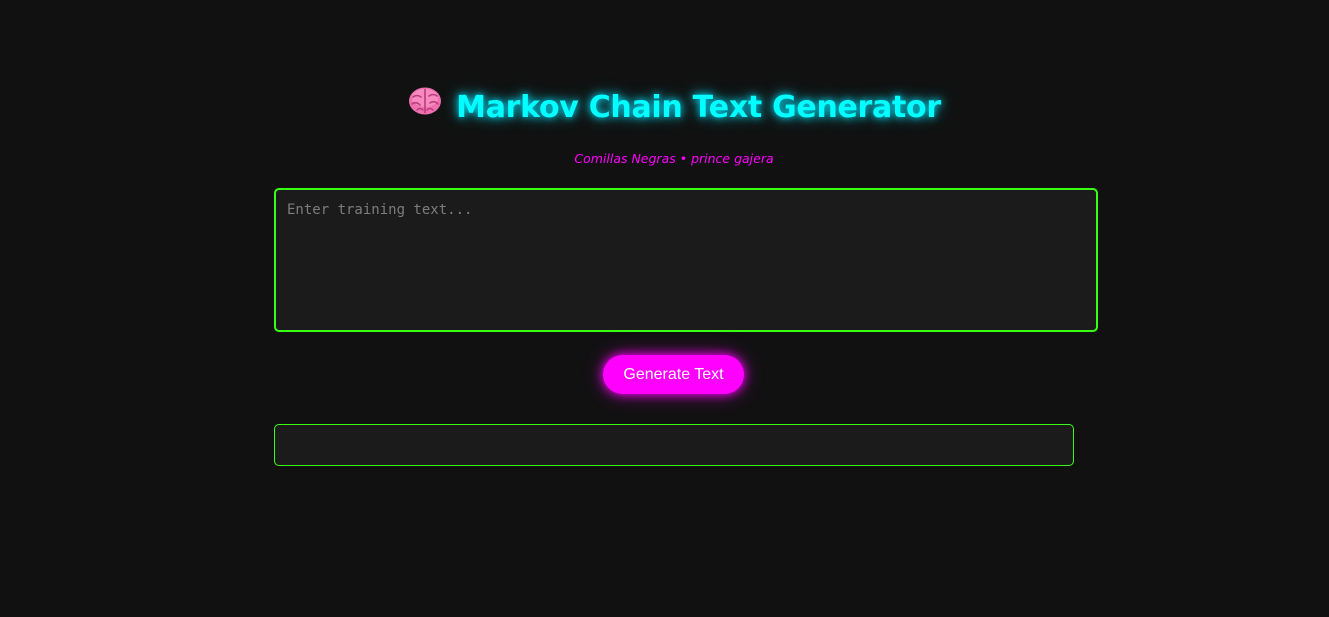 This screenshot has height=617, width=1329. What do you see at coordinates (673, 374) in the screenshot?
I see `generate-text-button: Generate Text` at bounding box center [673, 374].